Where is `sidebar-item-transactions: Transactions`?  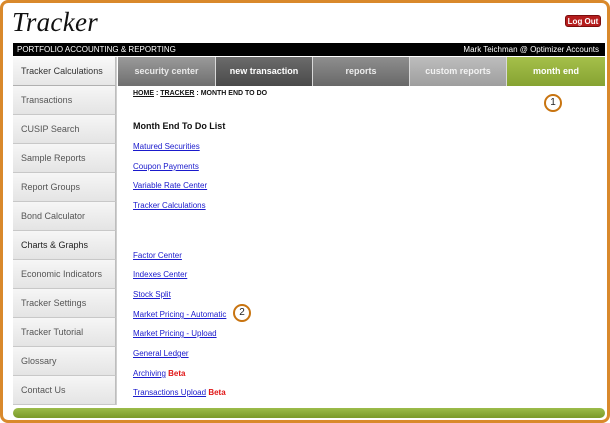
sidebar-item-transactions: Transactions is located at coordinates (64, 100).